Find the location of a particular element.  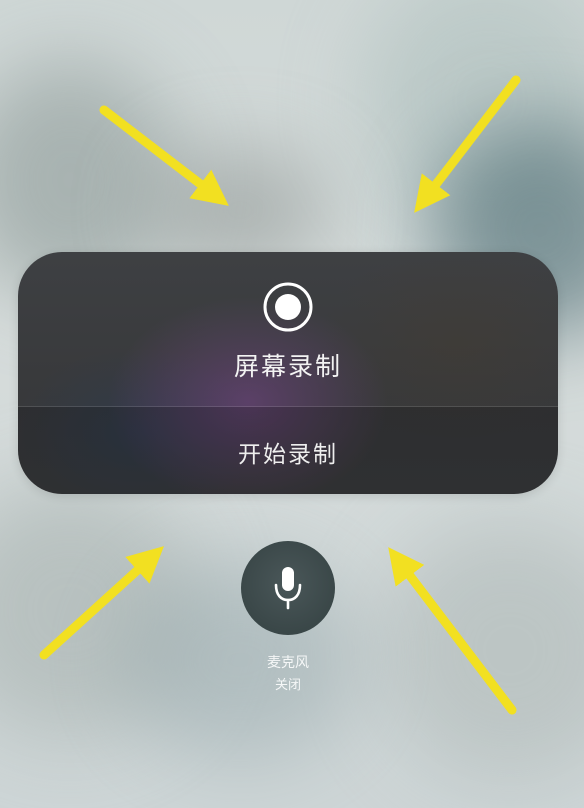

arrow-bottom-right is located at coordinates (452, 631).